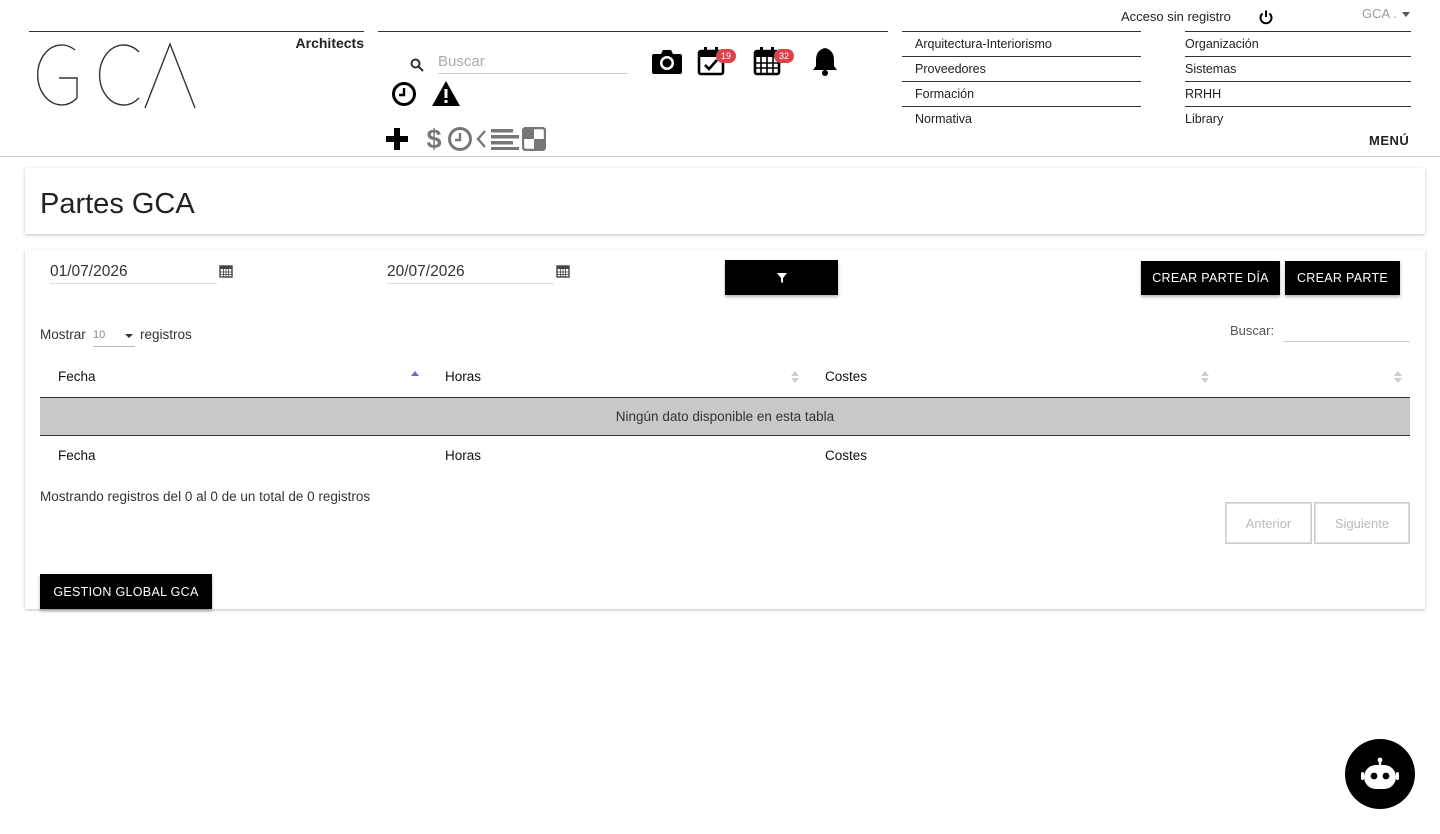 This screenshot has width=1440, height=834. I want to click on footer-label-costes: Costes, so click(1012, 454).